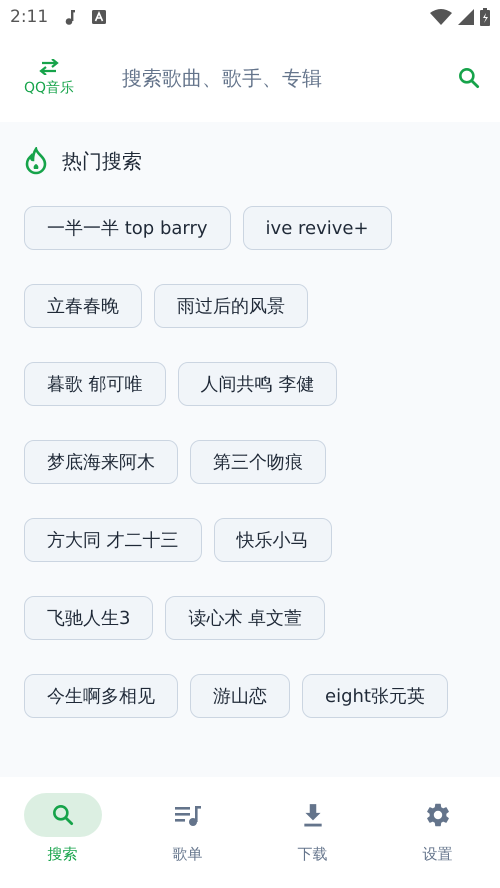 This screenshot has width=500, height=888. Describe the element at coordinates (187, 840) in the screenshot. I see `nav-tab: 歌单` at that location.